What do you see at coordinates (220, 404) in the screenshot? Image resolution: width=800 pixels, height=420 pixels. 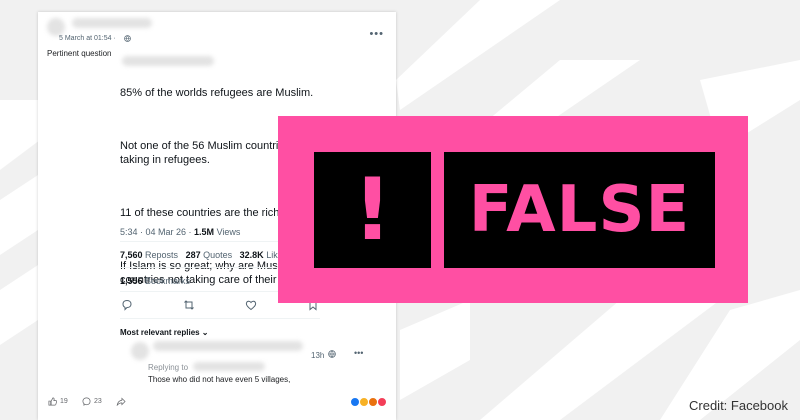 I see `facebook-action-bar: 19 23` at bounding box center [220, 404].